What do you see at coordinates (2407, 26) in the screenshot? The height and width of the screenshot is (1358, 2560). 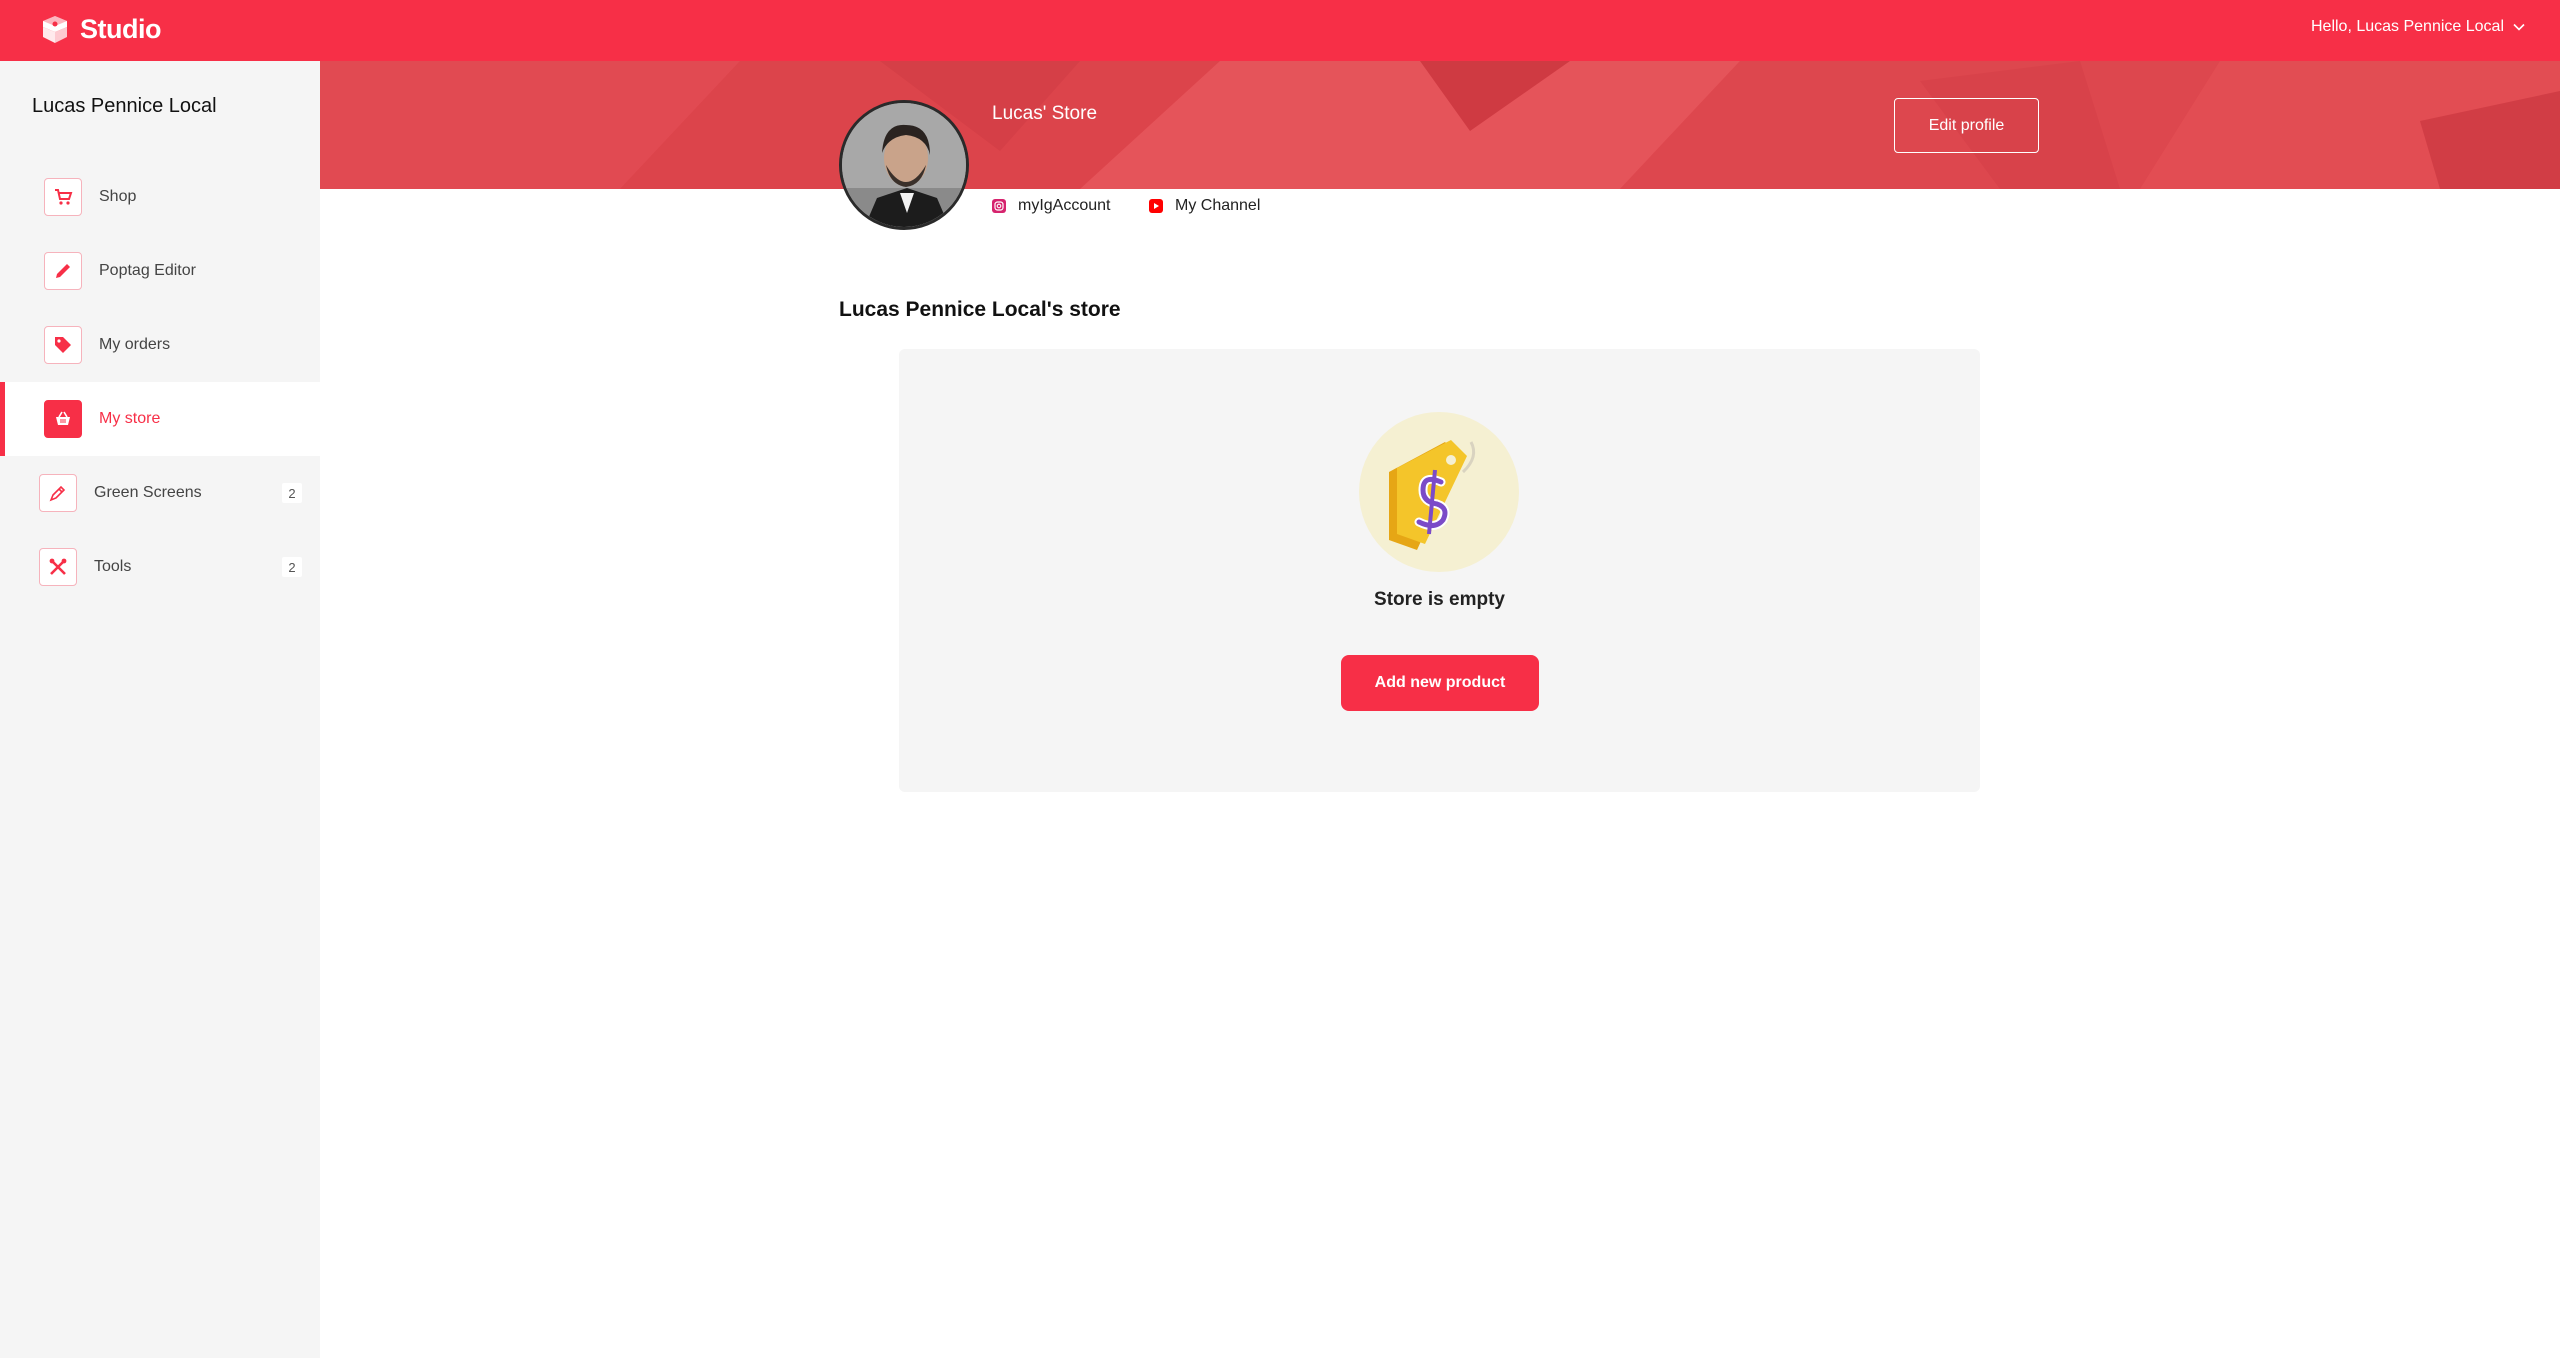 I see `greeting-text: Hello, Lucas Pennice Local` at bounding box center [2407, 26].